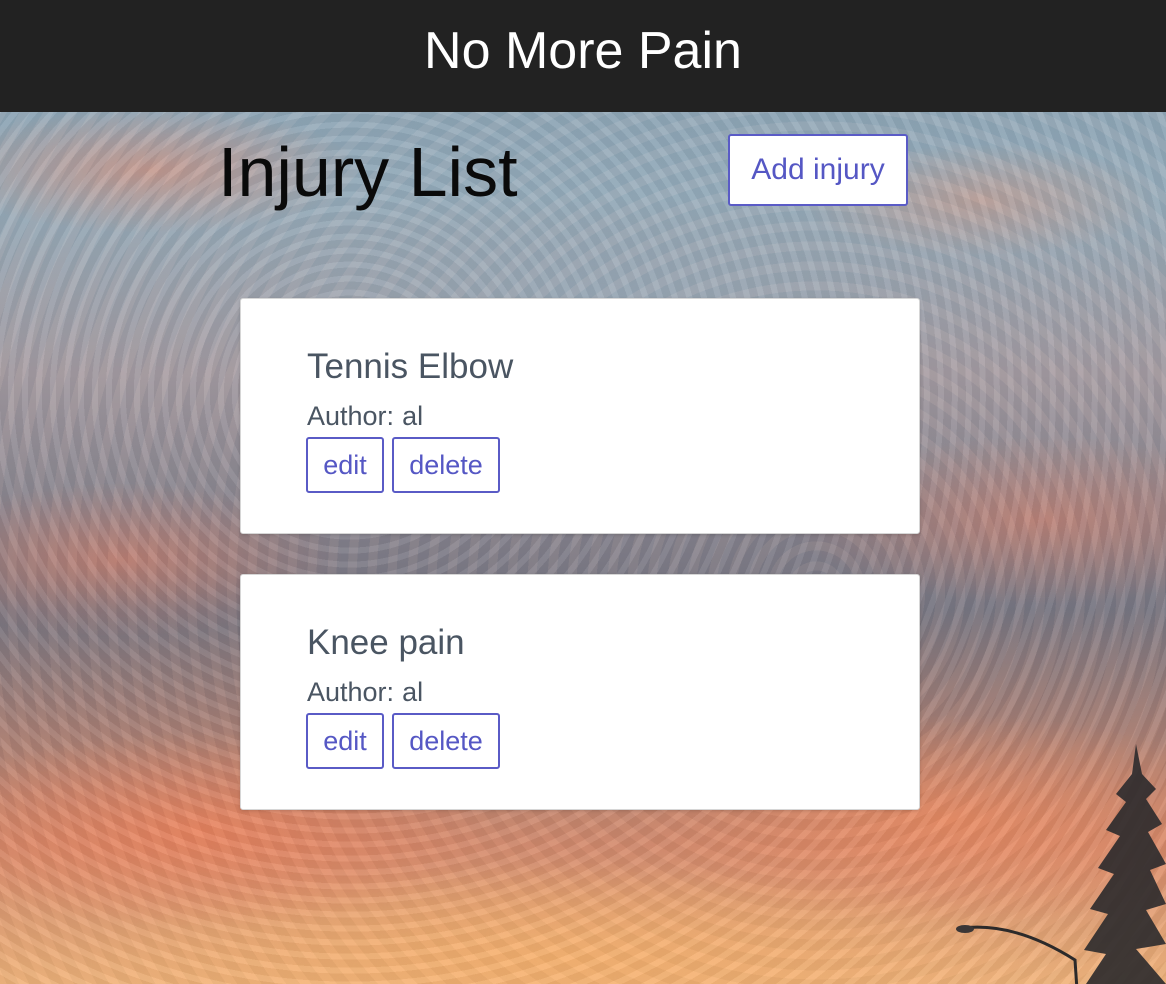 Image resolution: width=1166 pixels, height=984 pixels. I want to click on page-title: Injury List, so click(368, 172).